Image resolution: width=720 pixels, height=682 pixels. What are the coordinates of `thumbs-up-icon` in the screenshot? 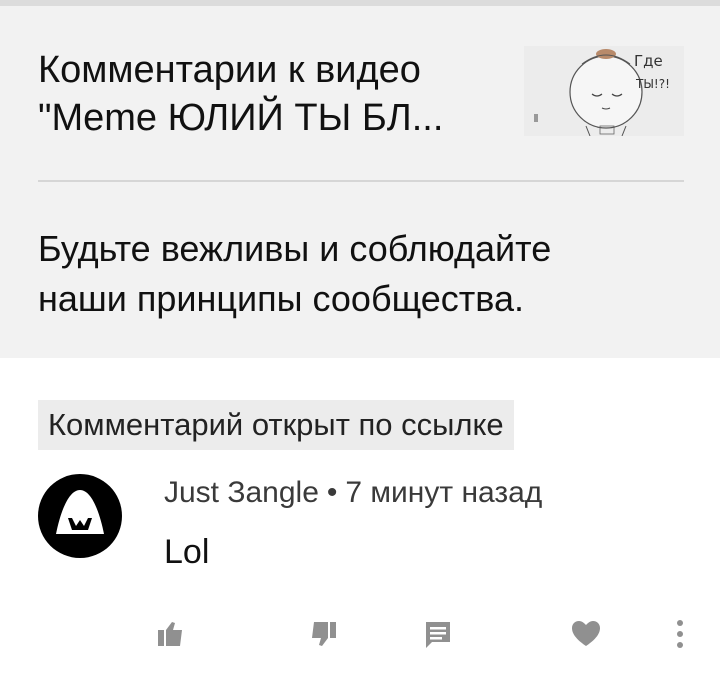 It's located at (170, 634).